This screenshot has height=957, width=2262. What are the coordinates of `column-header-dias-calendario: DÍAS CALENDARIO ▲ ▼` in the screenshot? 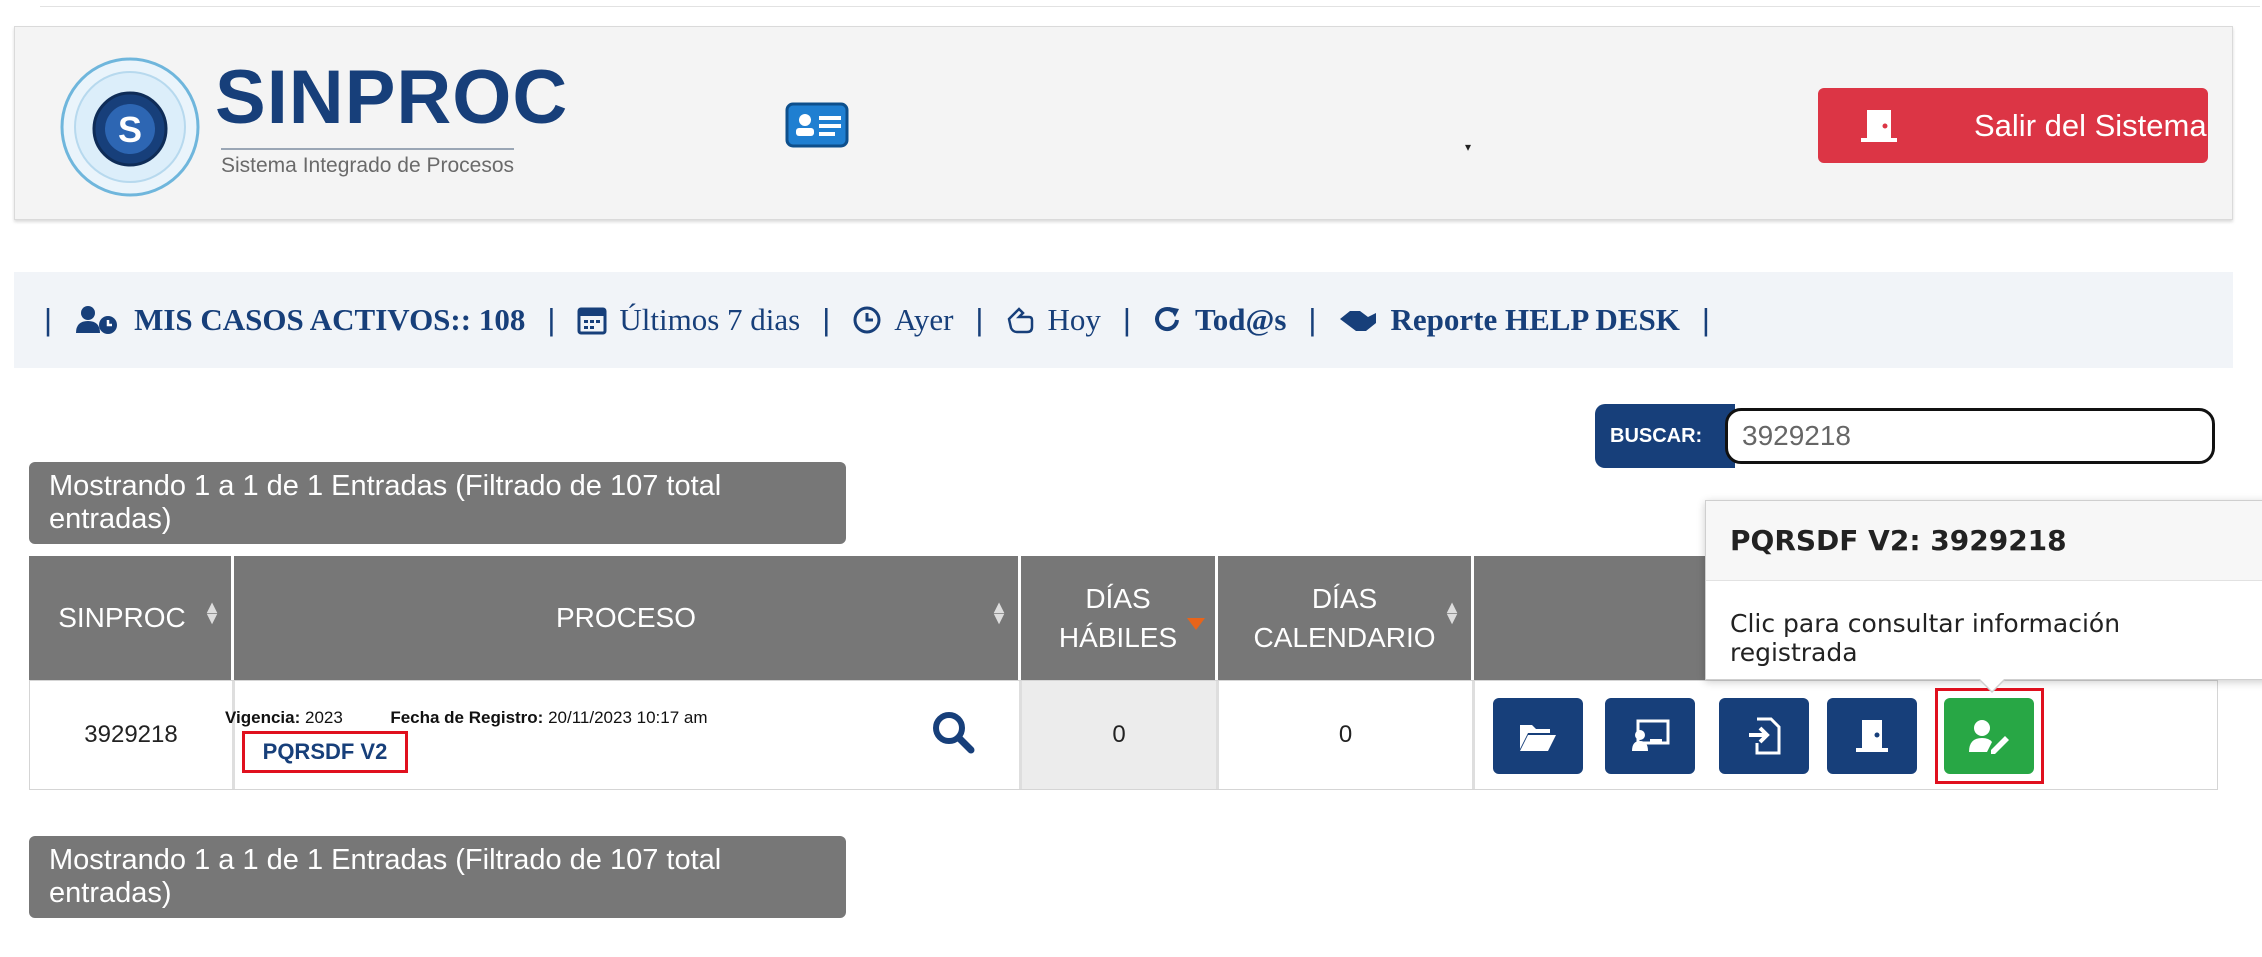 It's located at (1346, 618).